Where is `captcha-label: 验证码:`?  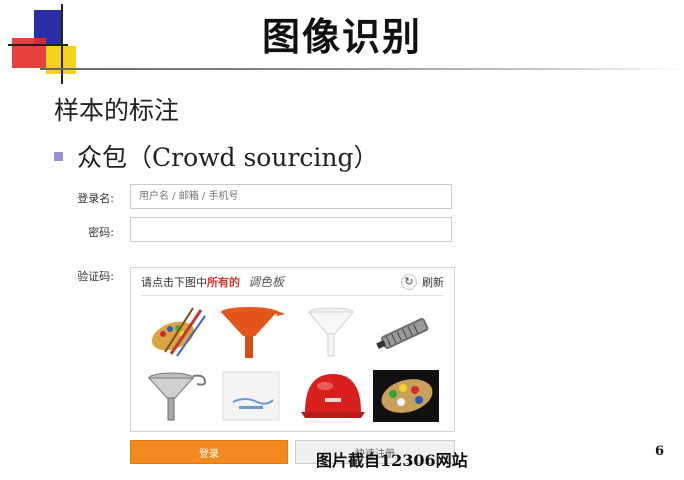 captcha-label: 验证码: is located at coordinates (95, 276).